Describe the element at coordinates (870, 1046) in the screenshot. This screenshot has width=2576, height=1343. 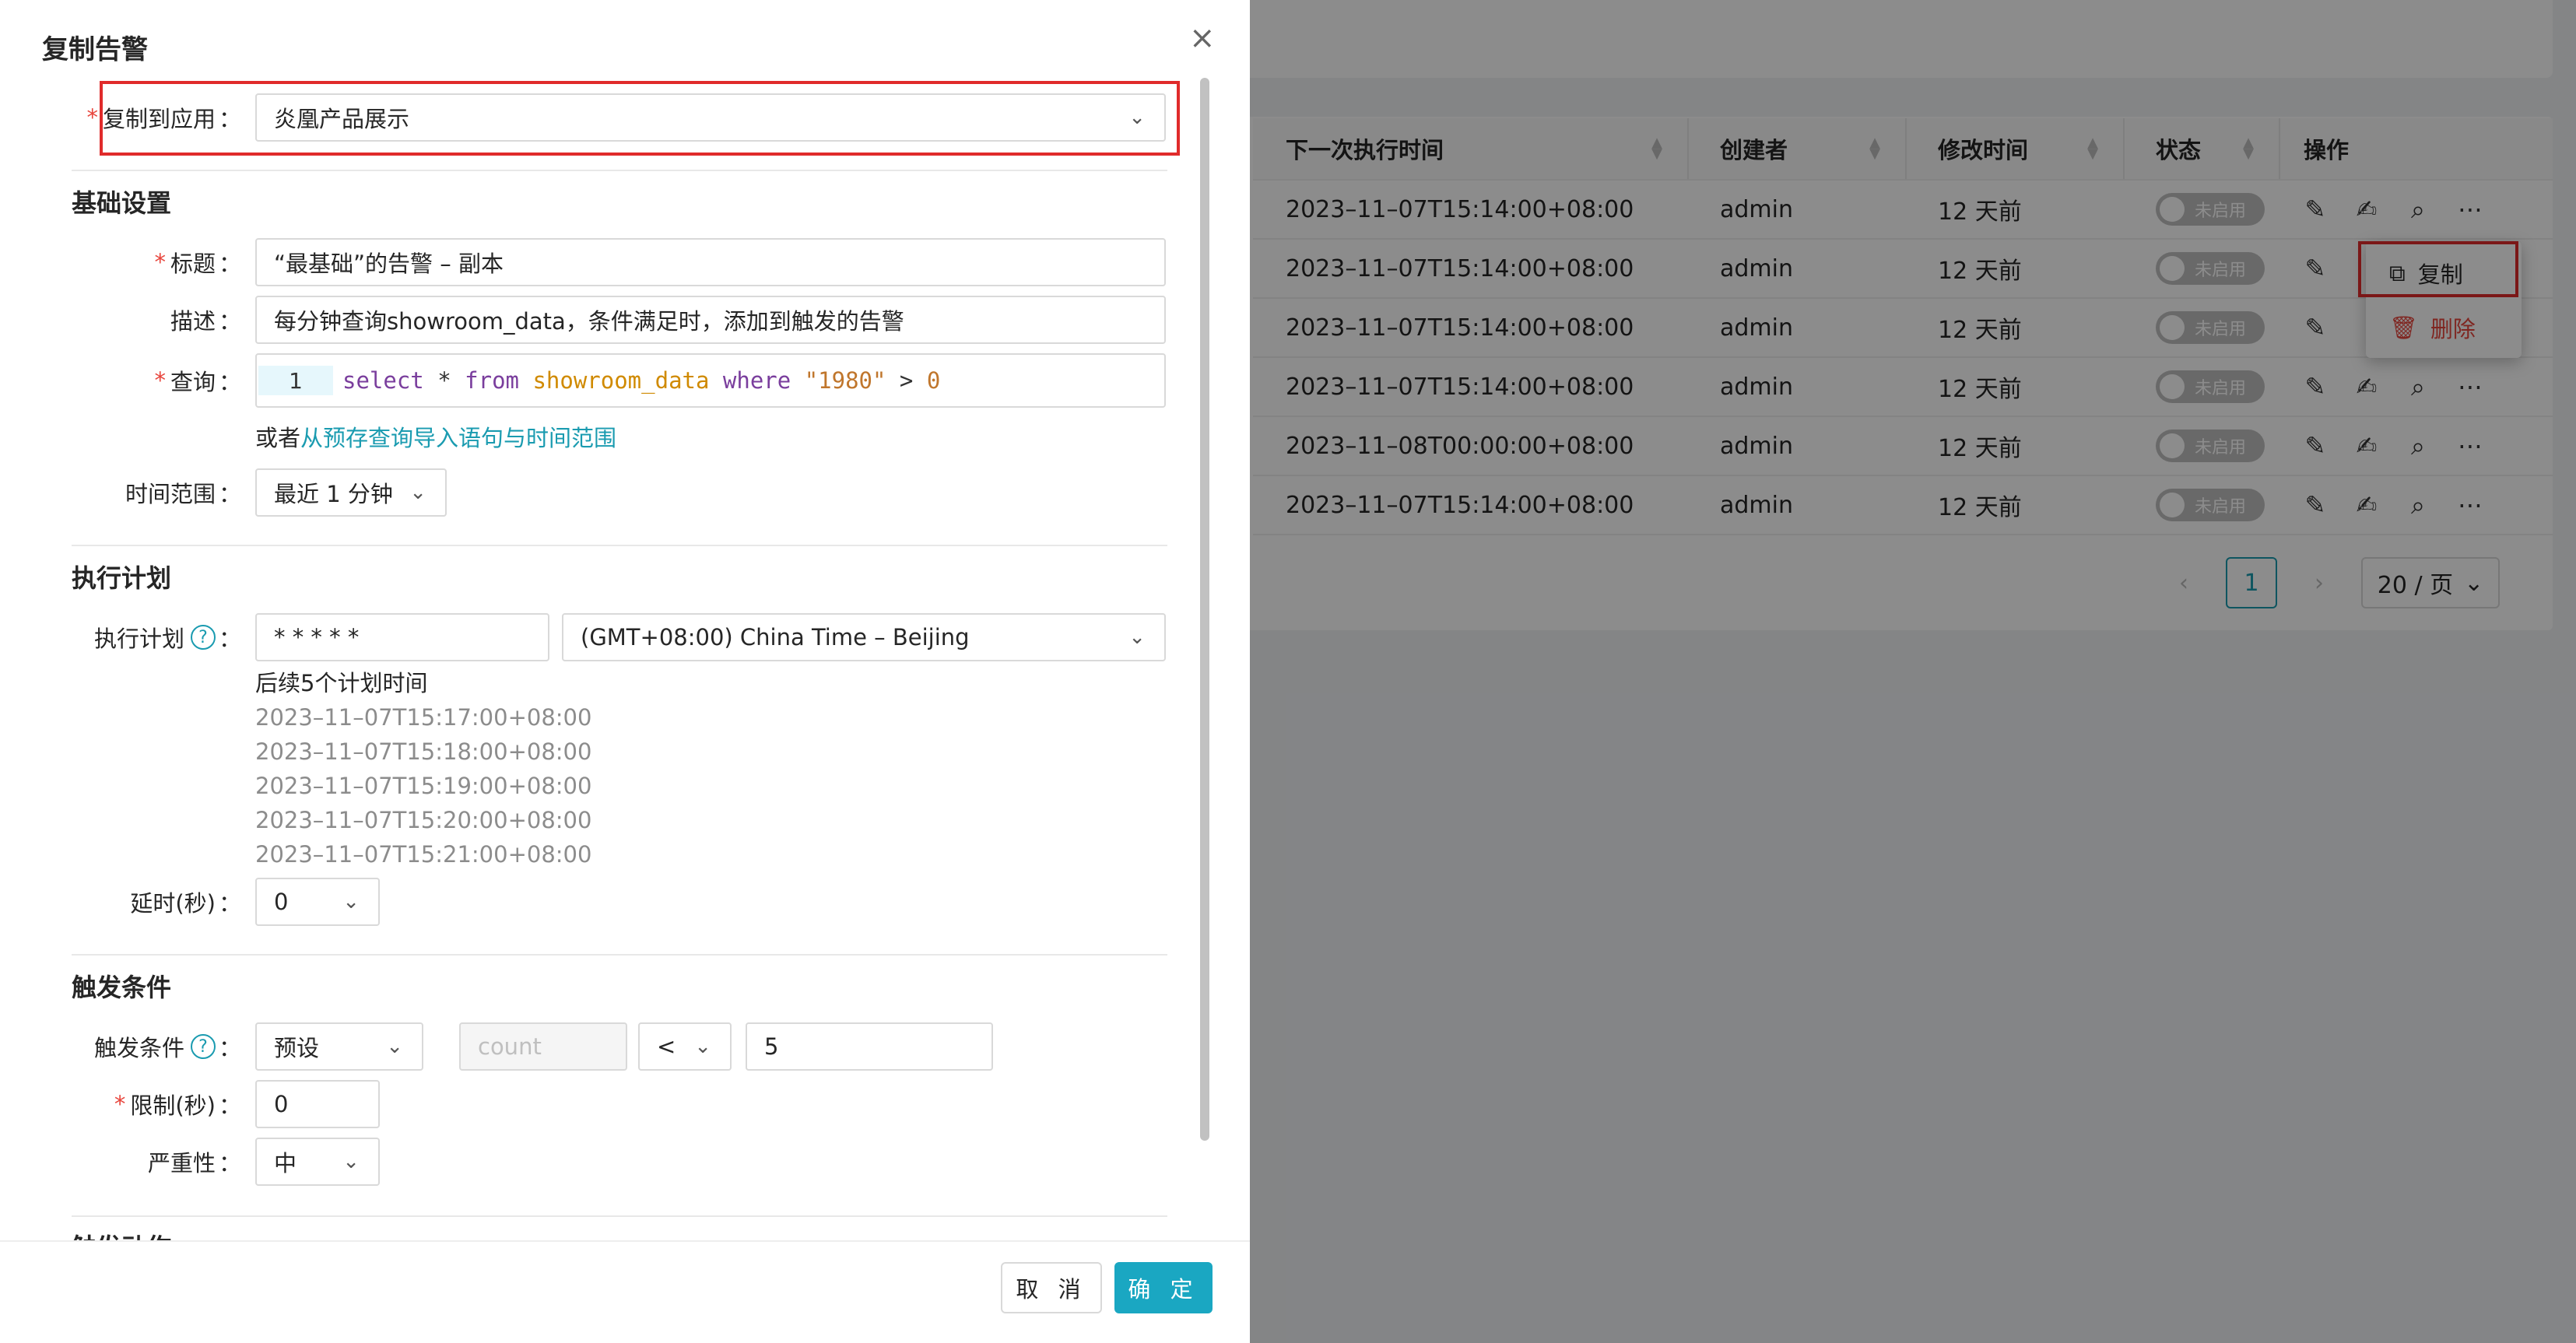
I see `threshold-input: 5` at that location.